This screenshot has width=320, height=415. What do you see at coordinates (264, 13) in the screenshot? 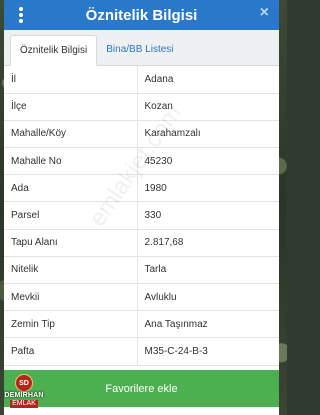
I see `close-icon: ×` at bounding box center [264, 13].